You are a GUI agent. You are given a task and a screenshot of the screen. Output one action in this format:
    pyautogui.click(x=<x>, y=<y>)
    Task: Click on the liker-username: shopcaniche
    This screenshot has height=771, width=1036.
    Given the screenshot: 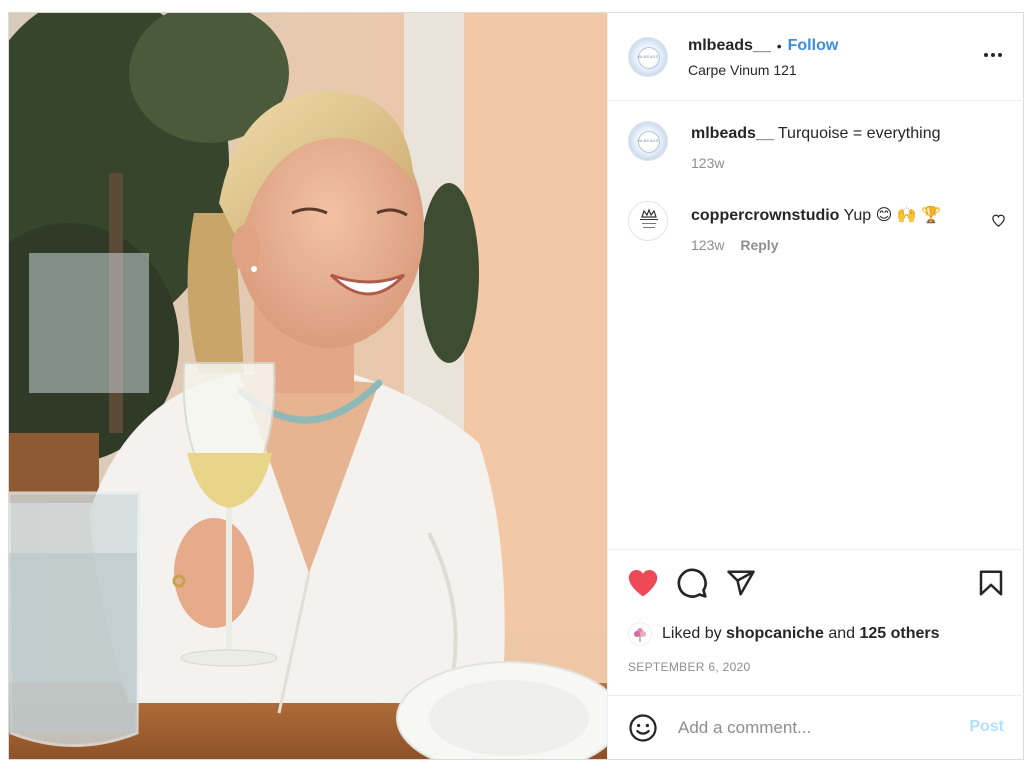 What is the action you would take?
    pyautogui.click(x=775, y=634)
    